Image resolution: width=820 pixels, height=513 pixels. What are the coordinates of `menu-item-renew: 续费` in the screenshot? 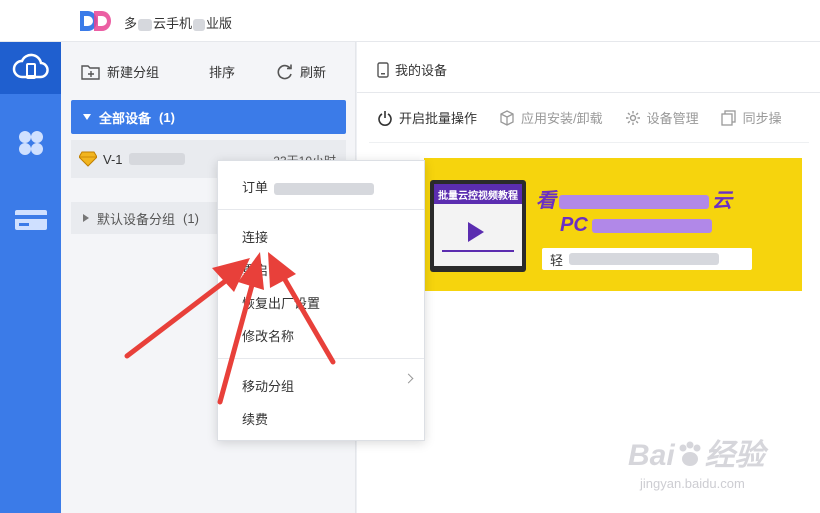 It's located at (255, 418).